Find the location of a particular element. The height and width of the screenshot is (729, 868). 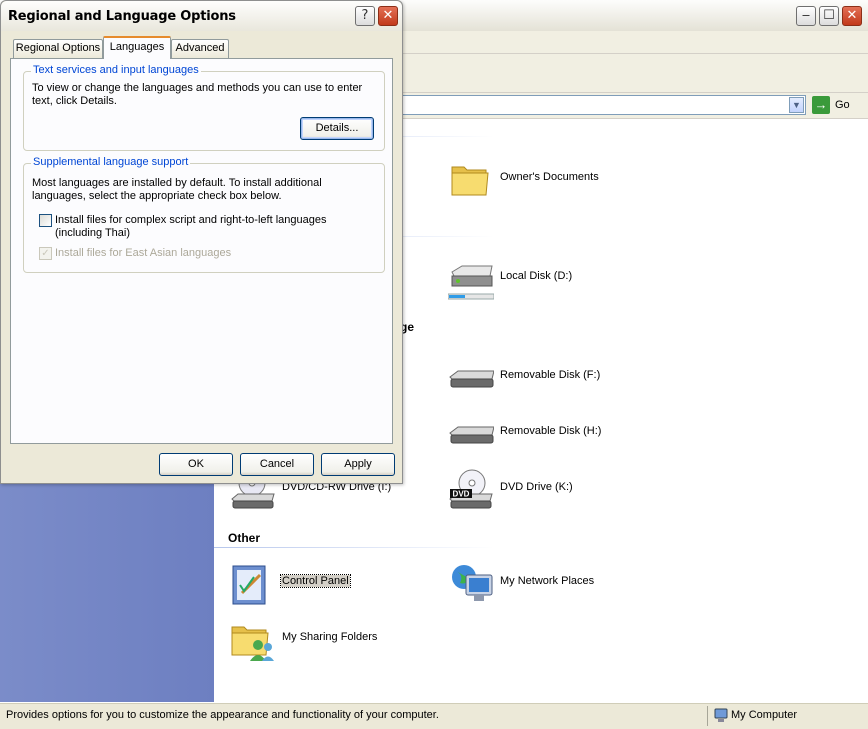

dialog-titlebar: Regional and Language Options ? ✕ is located at coordinates (201, 16).